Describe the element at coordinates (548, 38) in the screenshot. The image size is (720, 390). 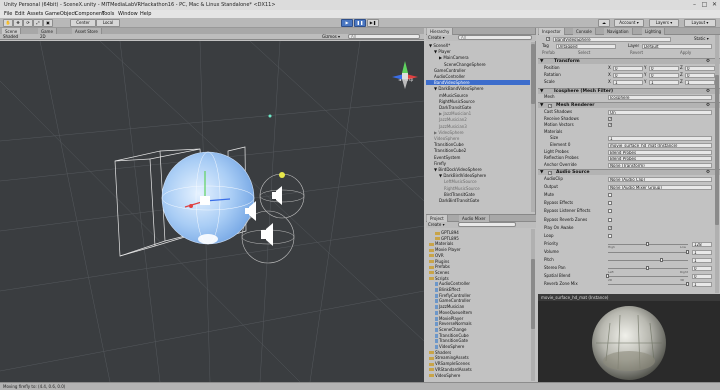
I see `object-active-checkbox` at that location.